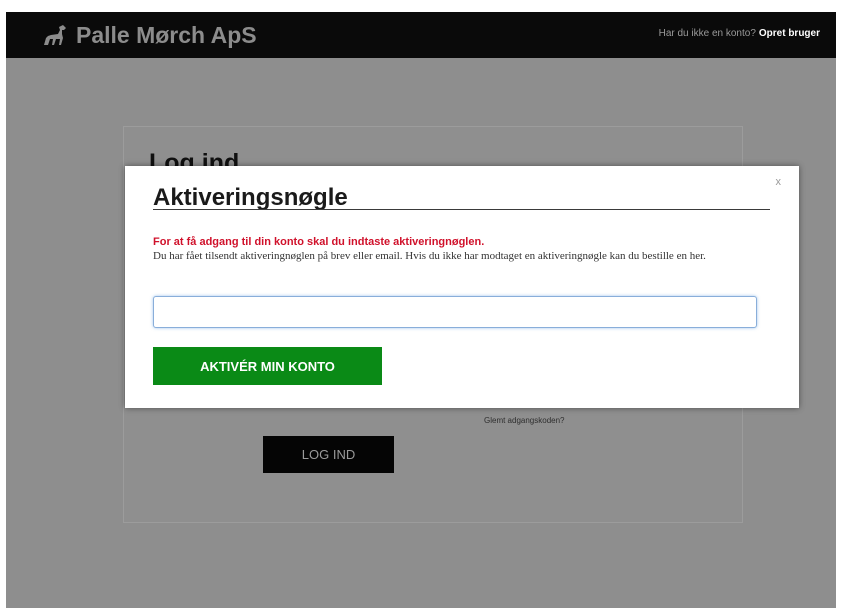 The image size is (854, 608). I want to click on login-button: LOG IND, so click(328, 454).